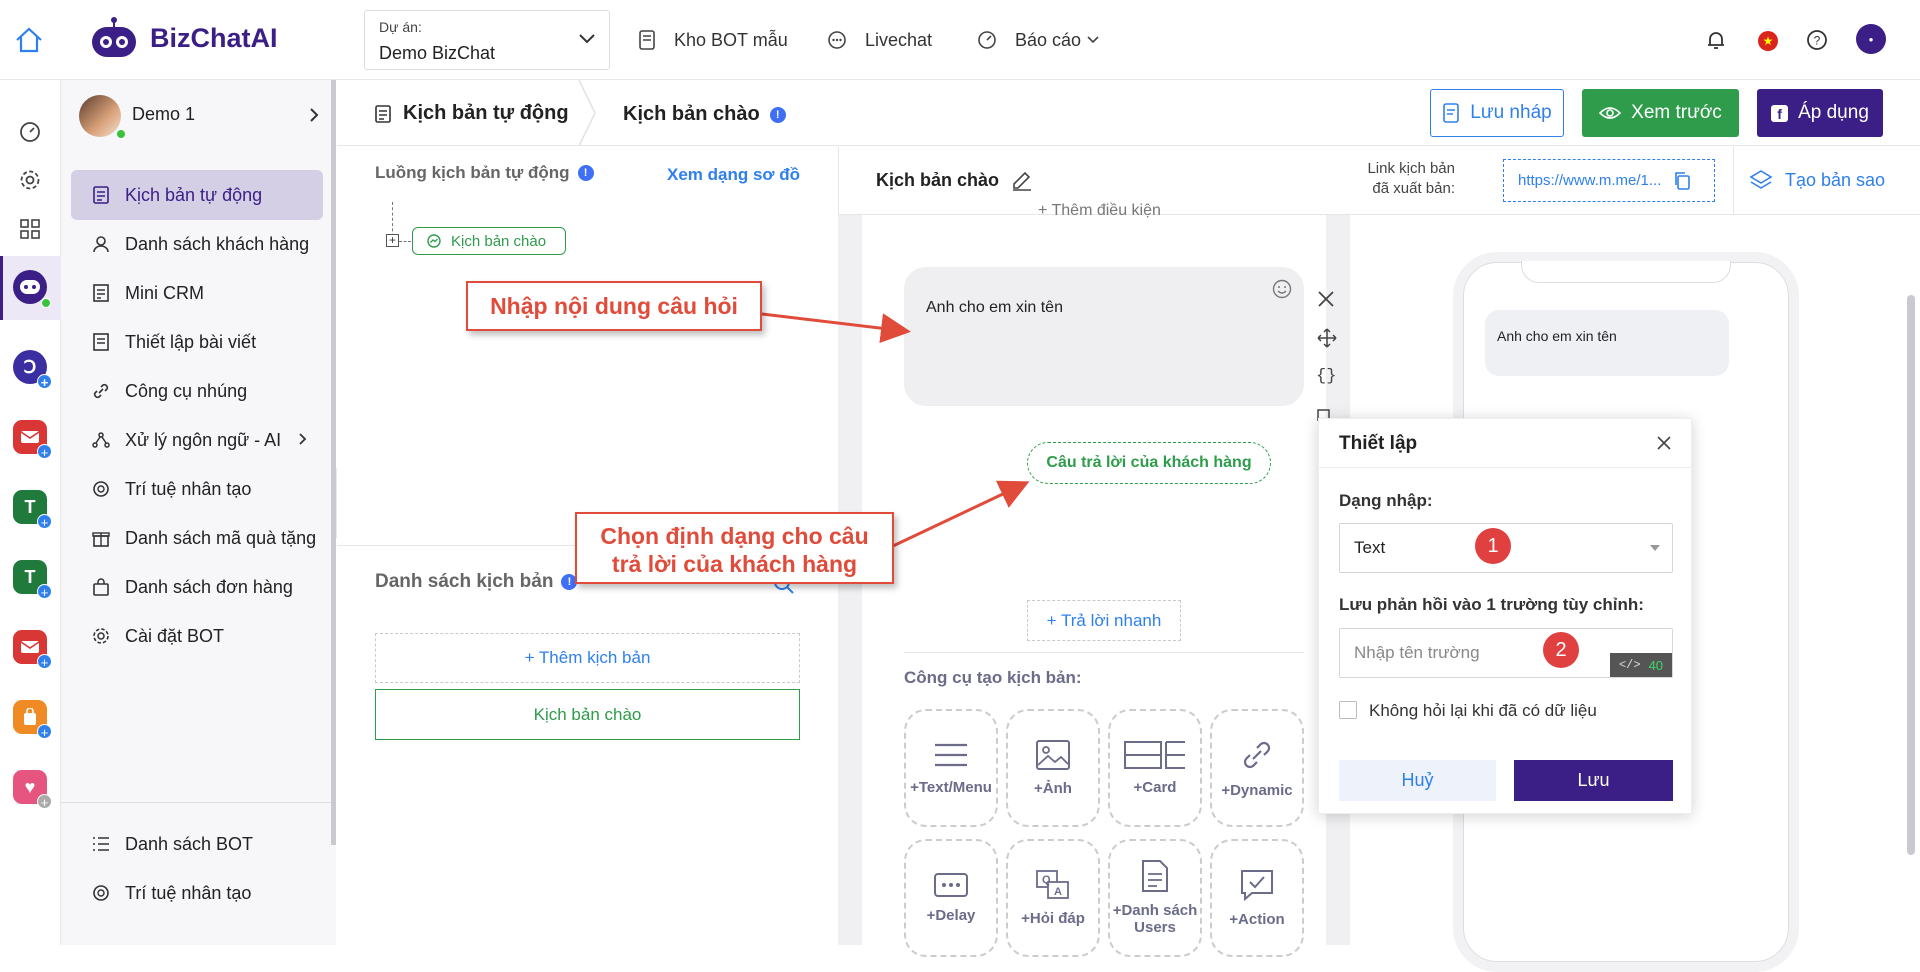 The height and width of the screenshot is (972, 1920). What do you see at coordinates (895, 430) in the screenshot?
I see `annotation-arrows` at bounding box center [895, 430].